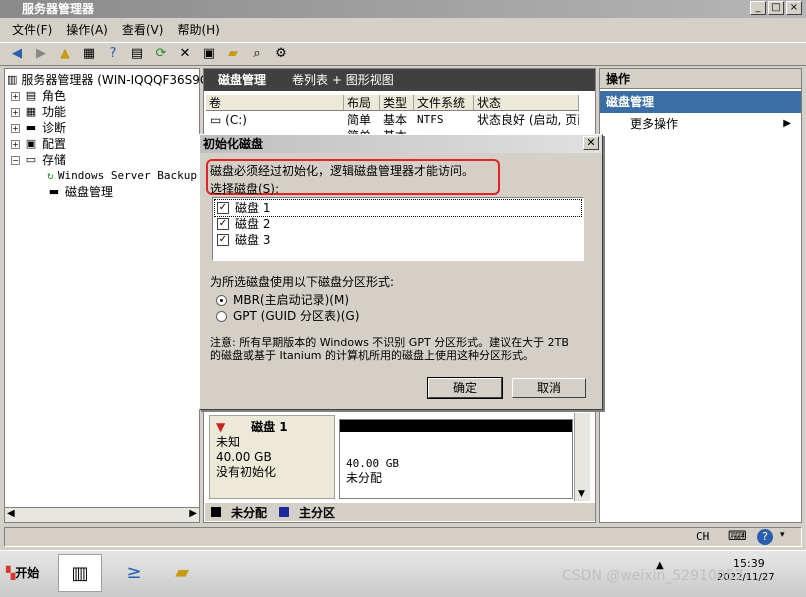  Describe the element at coordinates (403, 9) in the screenshot. I see `window-titlebar: 服务器管理器` at that location.